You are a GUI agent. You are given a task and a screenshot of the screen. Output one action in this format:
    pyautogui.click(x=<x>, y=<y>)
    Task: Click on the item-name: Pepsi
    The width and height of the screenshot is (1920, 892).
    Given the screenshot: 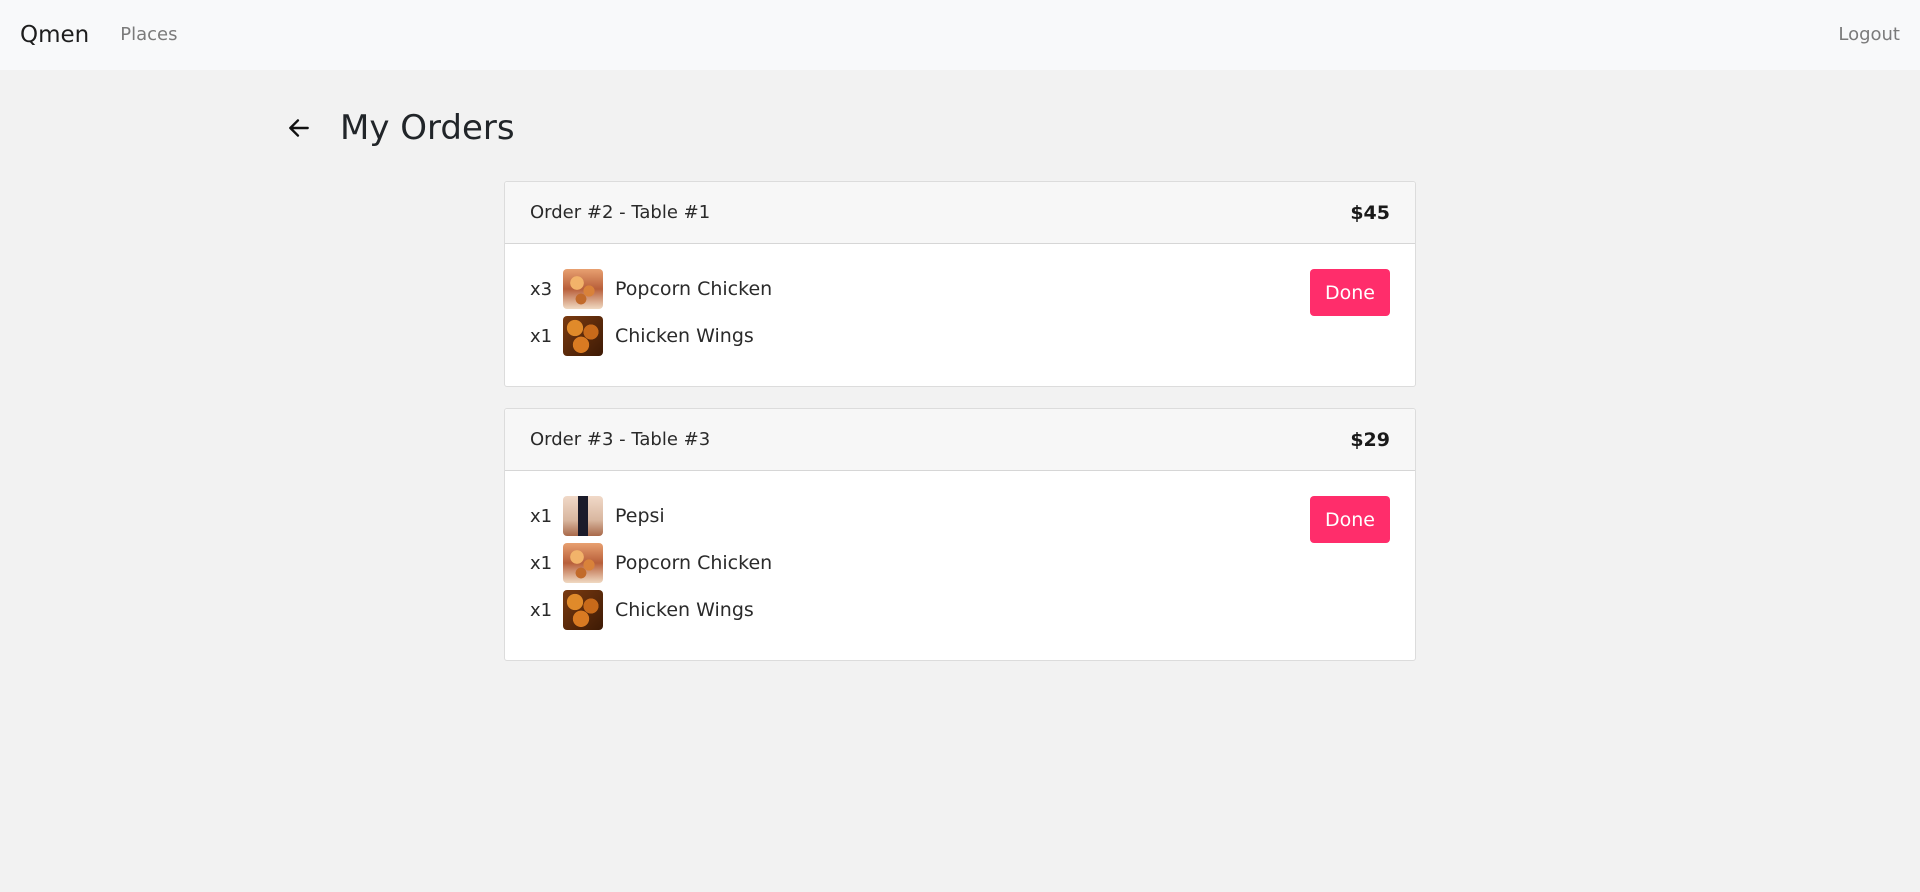 What is the action you would take?
    pyautogui.click(x=640, y=516)
    